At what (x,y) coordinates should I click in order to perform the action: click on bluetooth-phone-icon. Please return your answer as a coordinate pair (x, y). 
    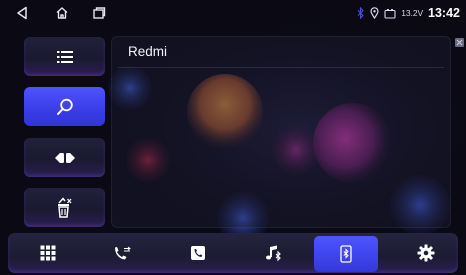
    Looking at the image, I should click on (346, 254).